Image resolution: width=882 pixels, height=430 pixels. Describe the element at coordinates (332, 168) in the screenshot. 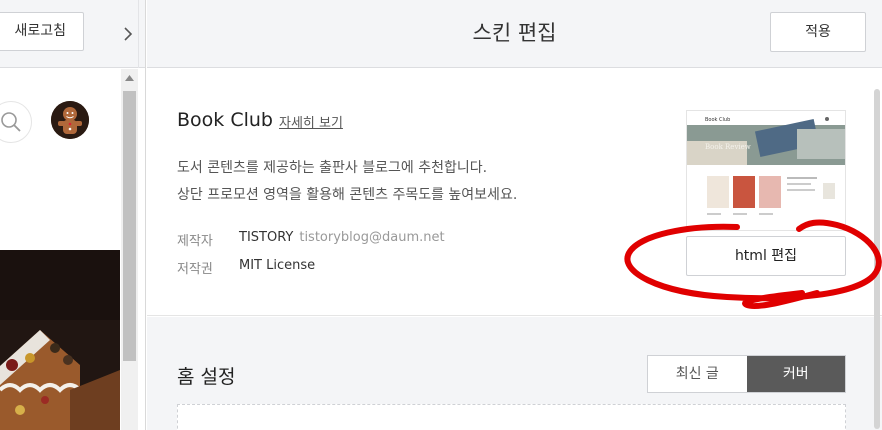

I see `skin-description-line1: 도서 콘텐츠를 제공하는 출판사 블로그에 추천합니다.` at that location.